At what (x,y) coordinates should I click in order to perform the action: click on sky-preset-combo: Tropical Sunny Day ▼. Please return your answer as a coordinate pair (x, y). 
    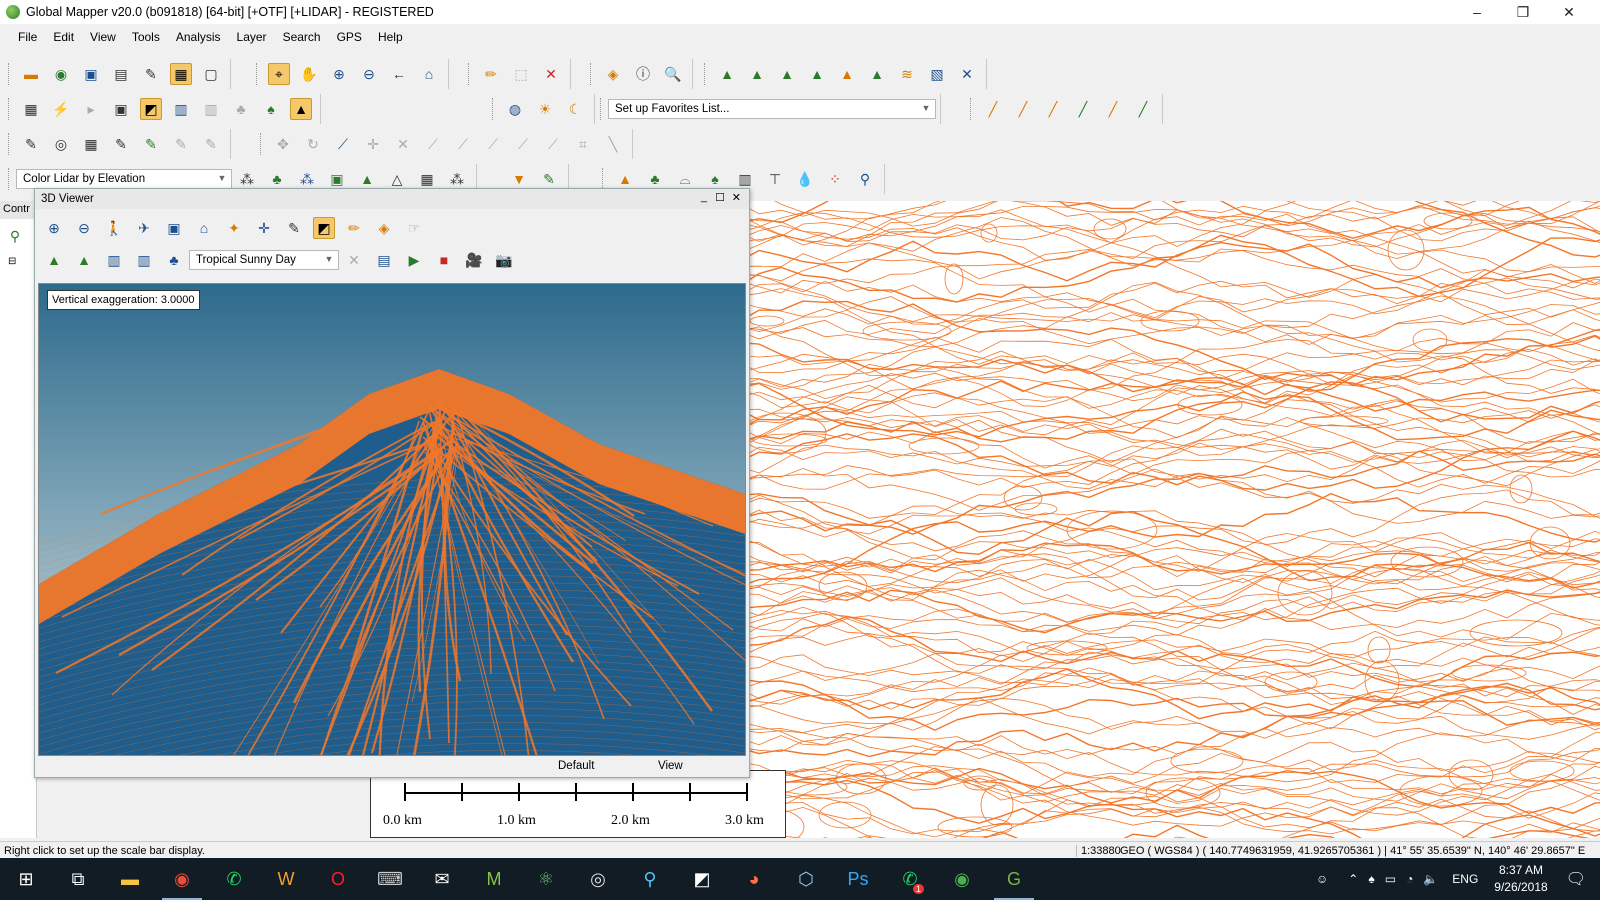
    Looking at the image, I should click on (264, 260).